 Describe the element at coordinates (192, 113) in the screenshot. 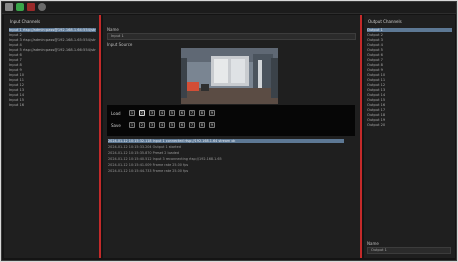

I see `load-preset-button: 7` at that location.